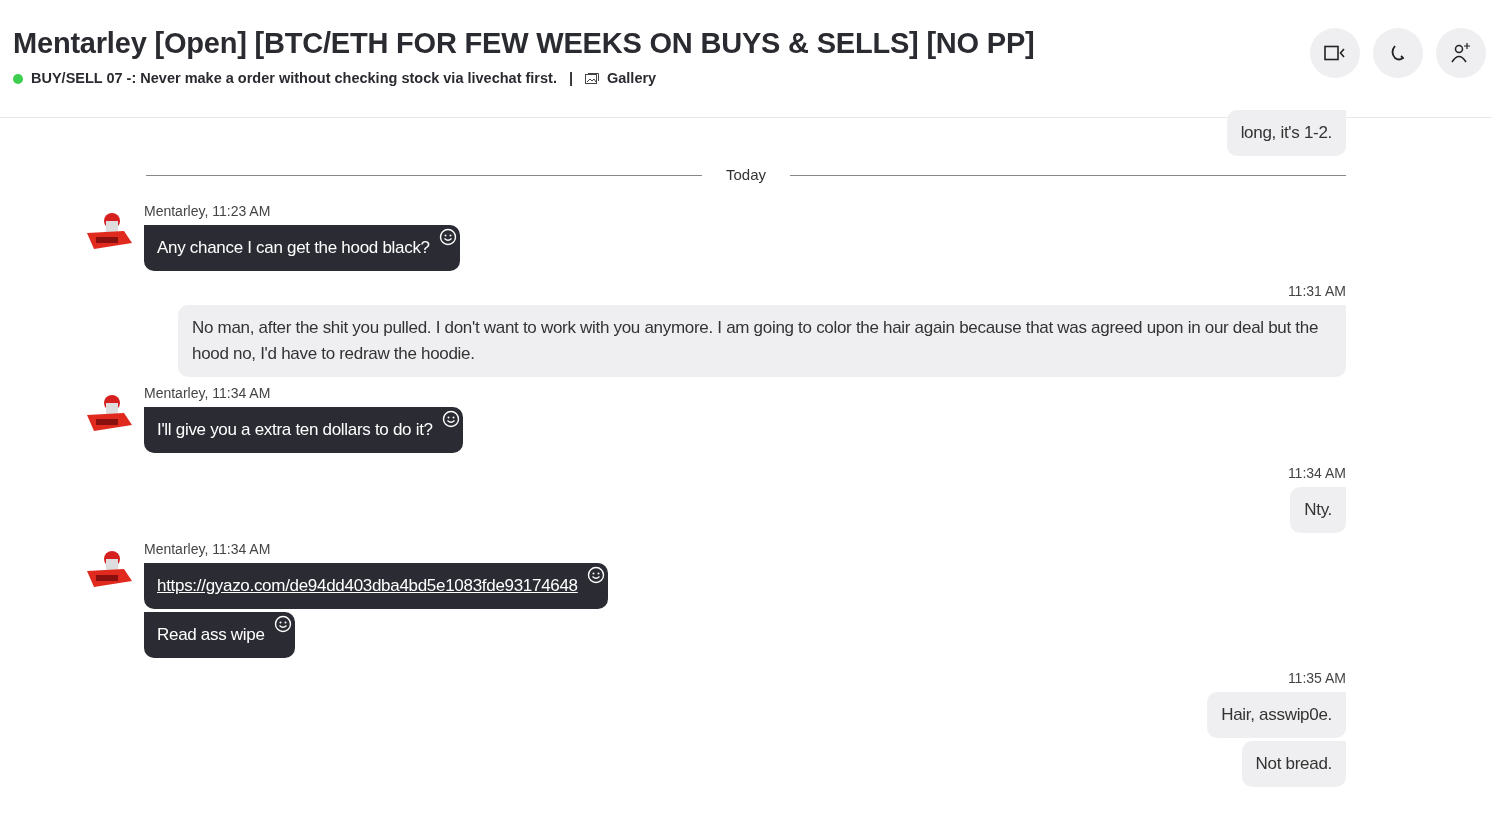 The height and width of the screenshot is (835, 1492). I want to click on message-bubble: Any chance I can get the hood black?, so click(302, 247).